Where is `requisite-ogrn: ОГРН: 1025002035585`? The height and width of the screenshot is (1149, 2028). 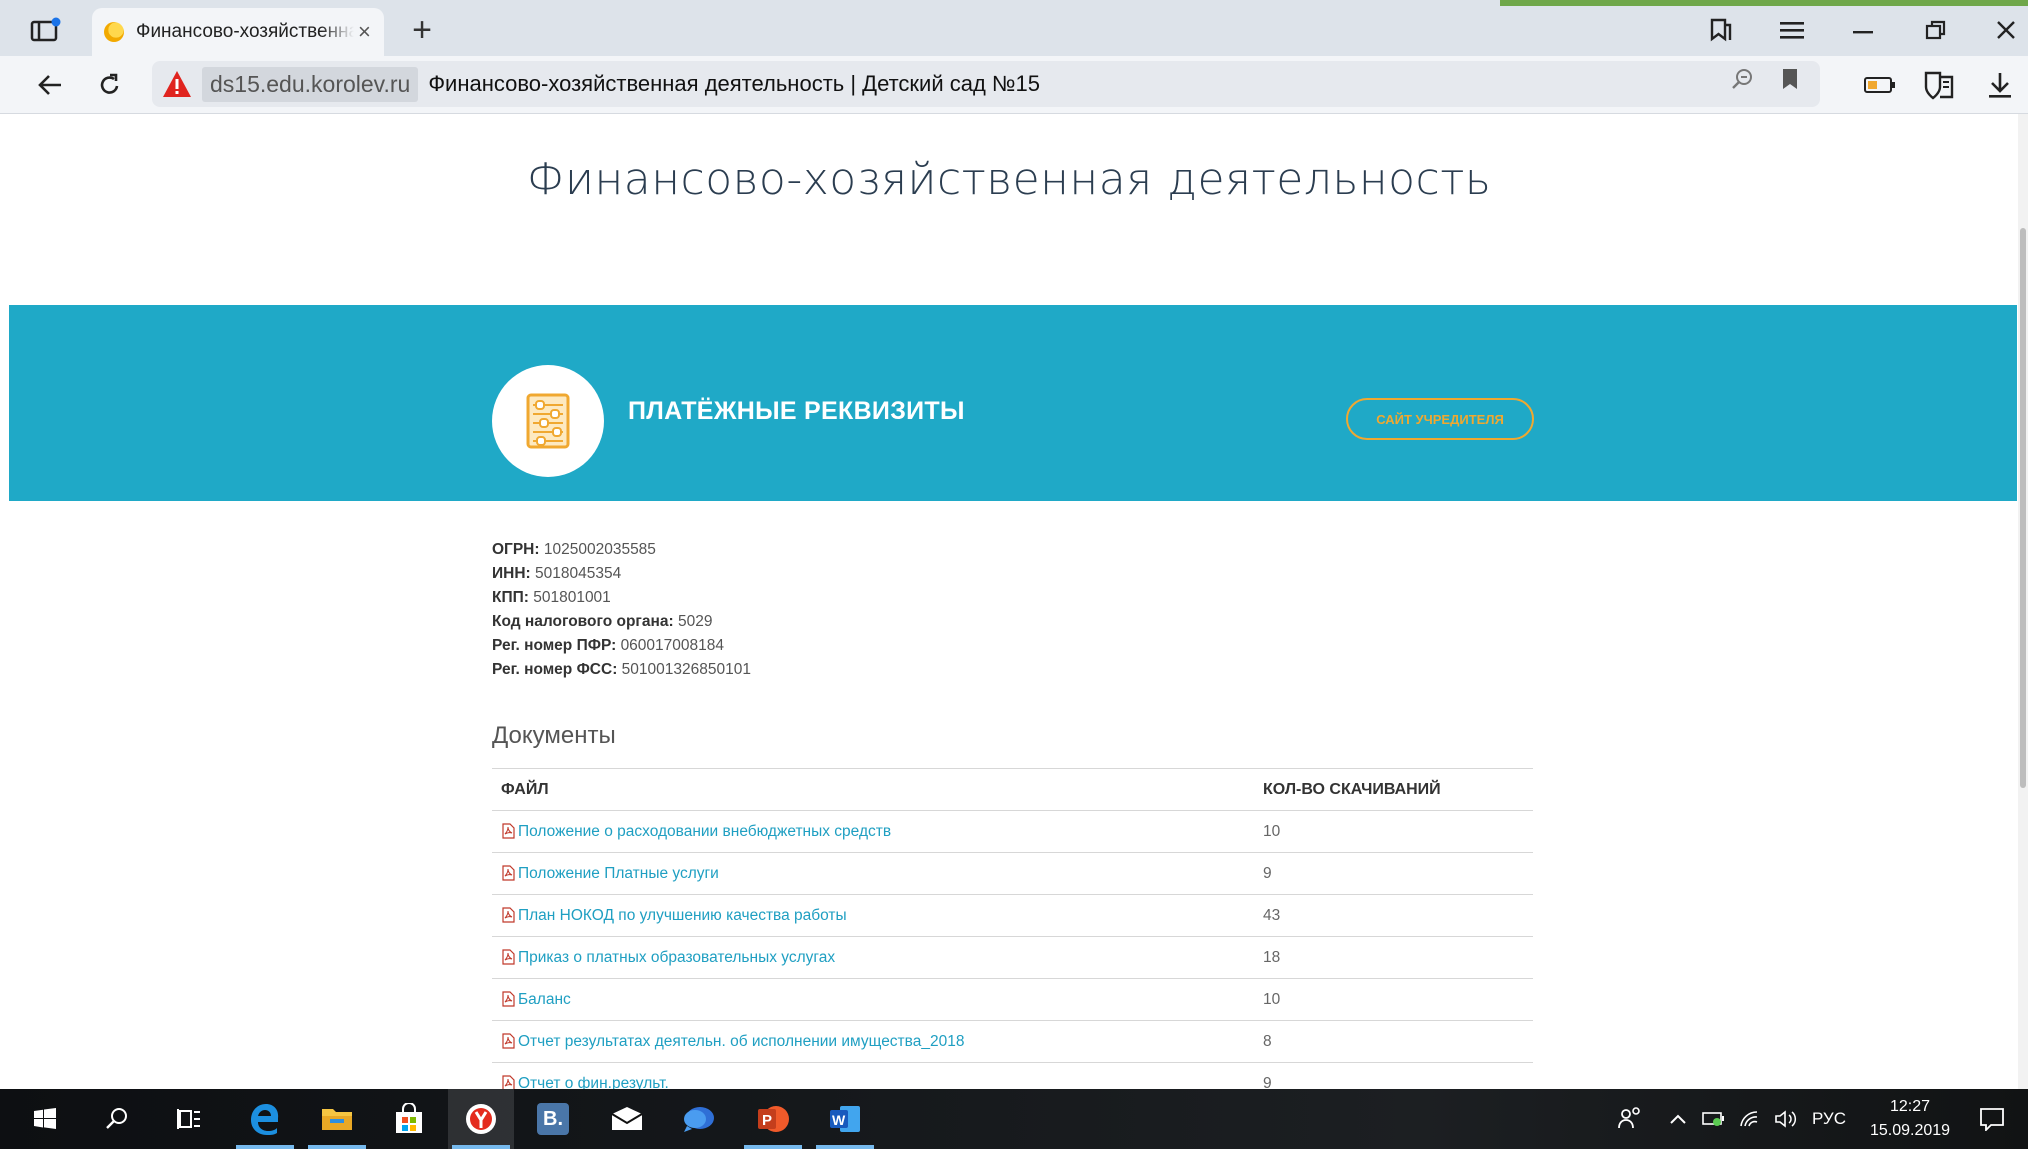 requisite-ogrn: ОГРН: 1025002035585 is located at coordinates (574, 549).